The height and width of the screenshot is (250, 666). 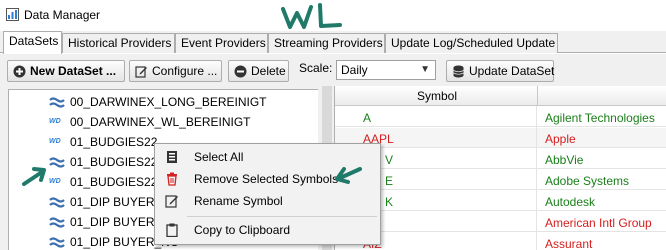 I want to click on table-row: American Intl Group, so click(x=500, y=222).